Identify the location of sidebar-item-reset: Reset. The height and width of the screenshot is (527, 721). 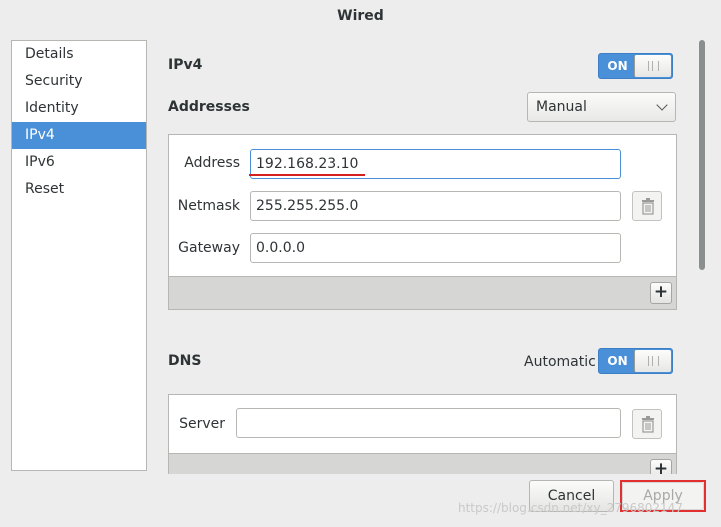
(79, 189).